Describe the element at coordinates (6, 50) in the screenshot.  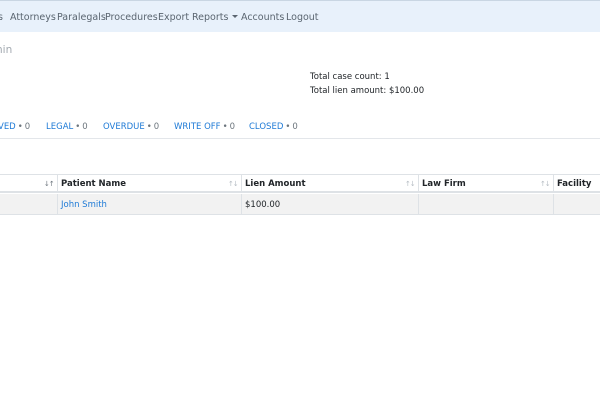
I see `page-heading: nin` at that location.